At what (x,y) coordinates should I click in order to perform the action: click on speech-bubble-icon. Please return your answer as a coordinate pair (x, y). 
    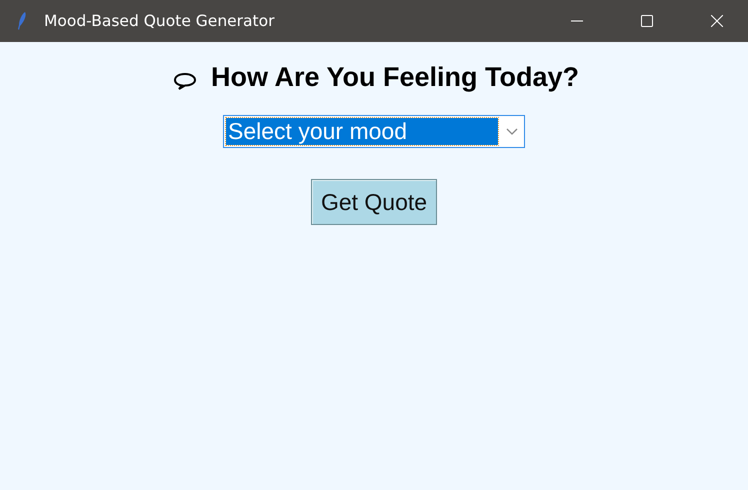
    Looking at the image, I should click on (184, 80).